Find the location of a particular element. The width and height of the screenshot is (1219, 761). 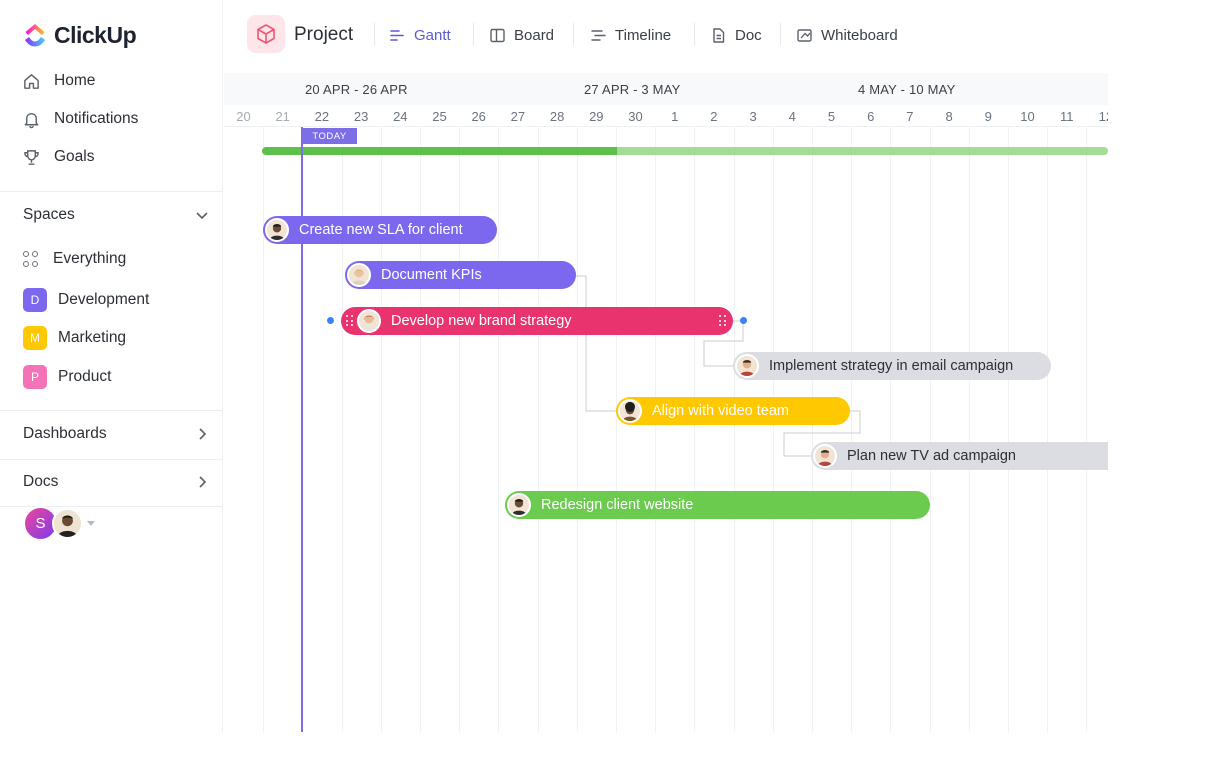

space-badge: P is located at coordinates (35, 377).